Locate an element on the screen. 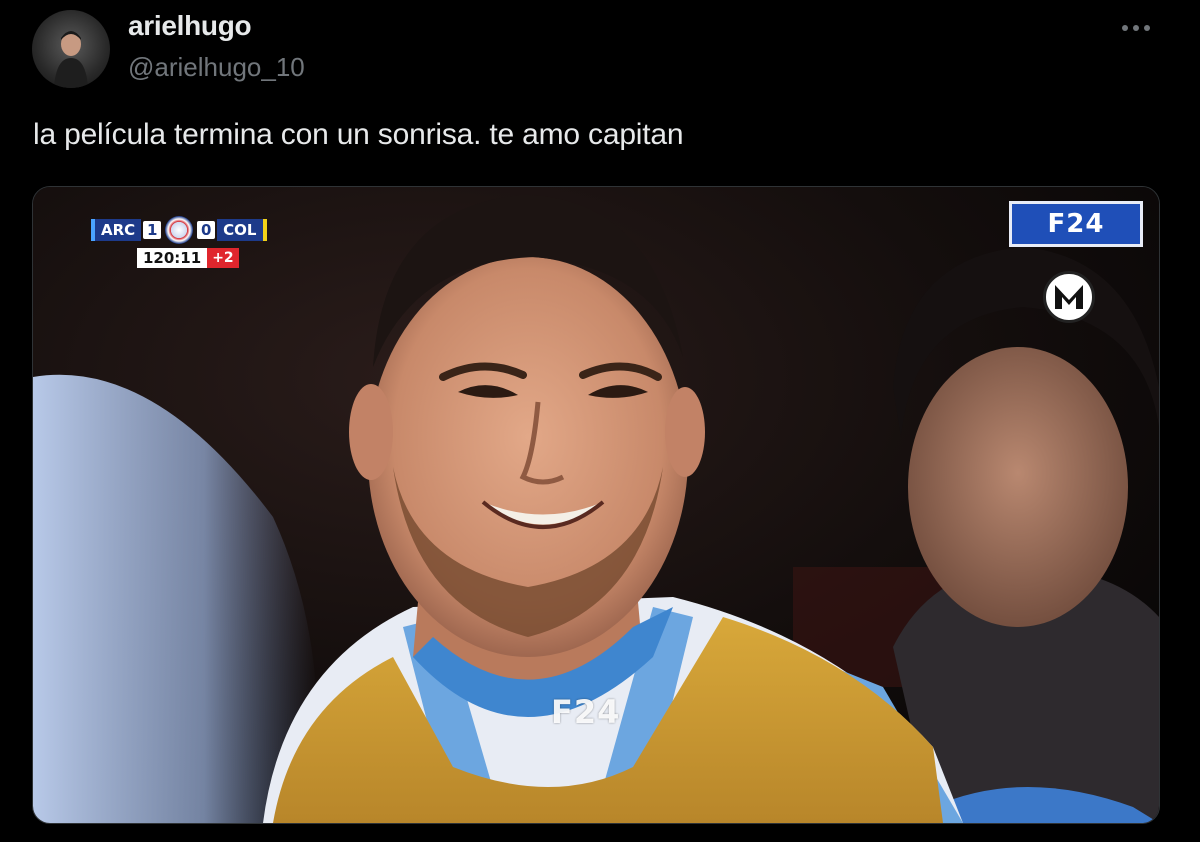  more-options-button is located at coordinates (1136, 28).